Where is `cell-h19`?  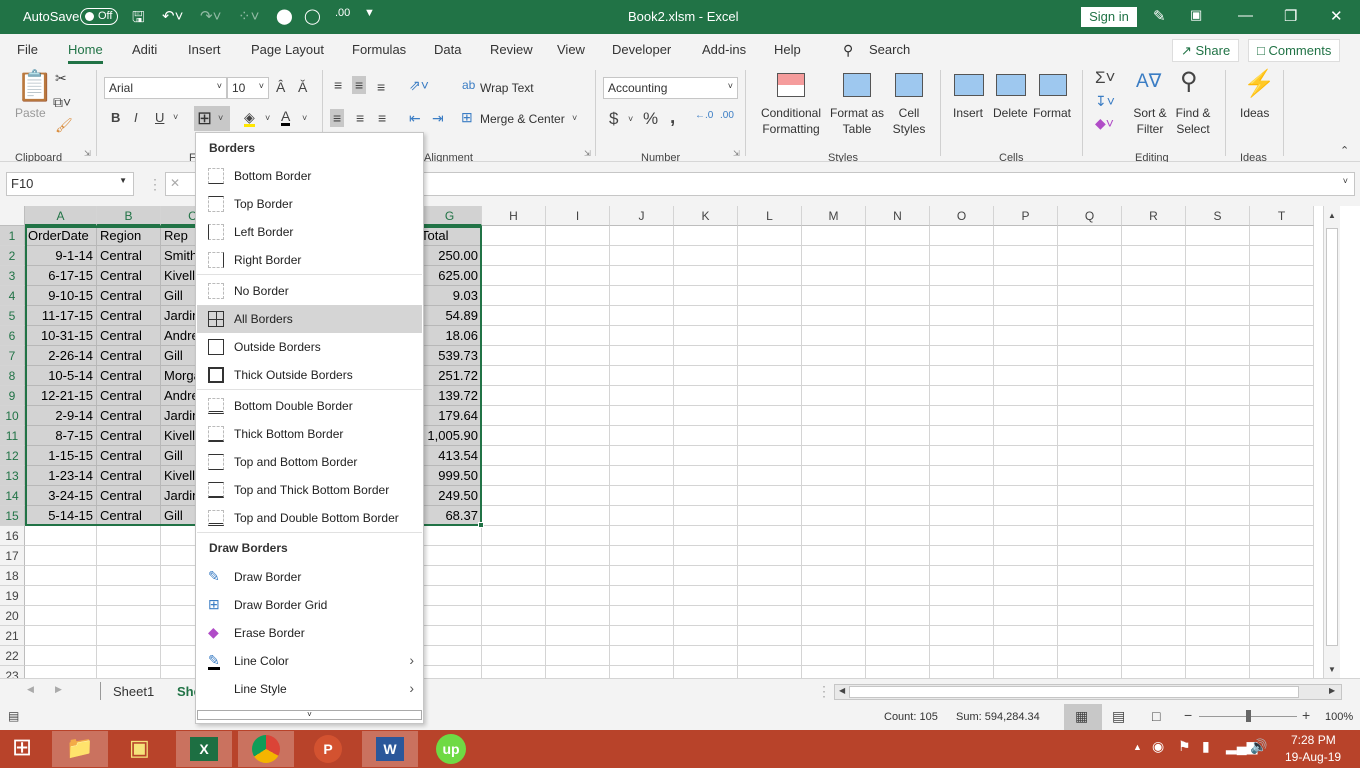 cell-h19 is located at coordinates (514, 596).